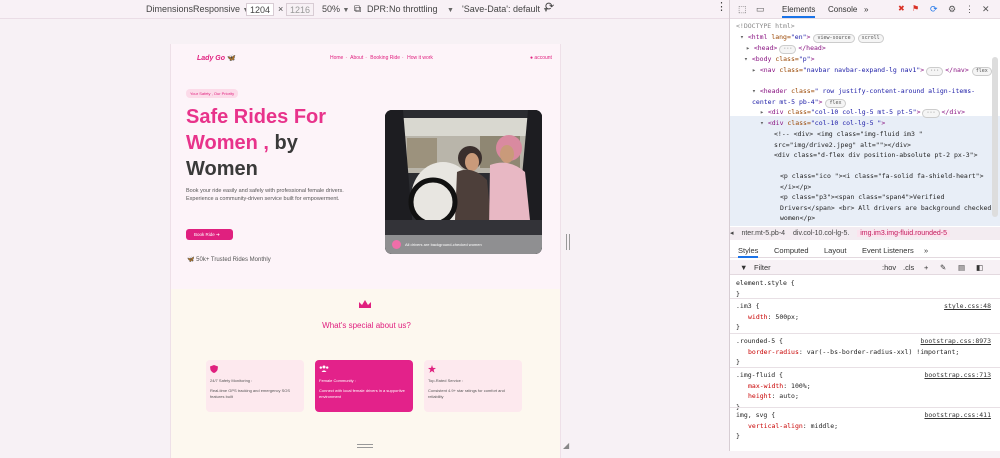 This screenshot has height=458, width=1000. Describe the element at coordinates (834, 38) in the screenshot. I see `badge: view-source` at that location.